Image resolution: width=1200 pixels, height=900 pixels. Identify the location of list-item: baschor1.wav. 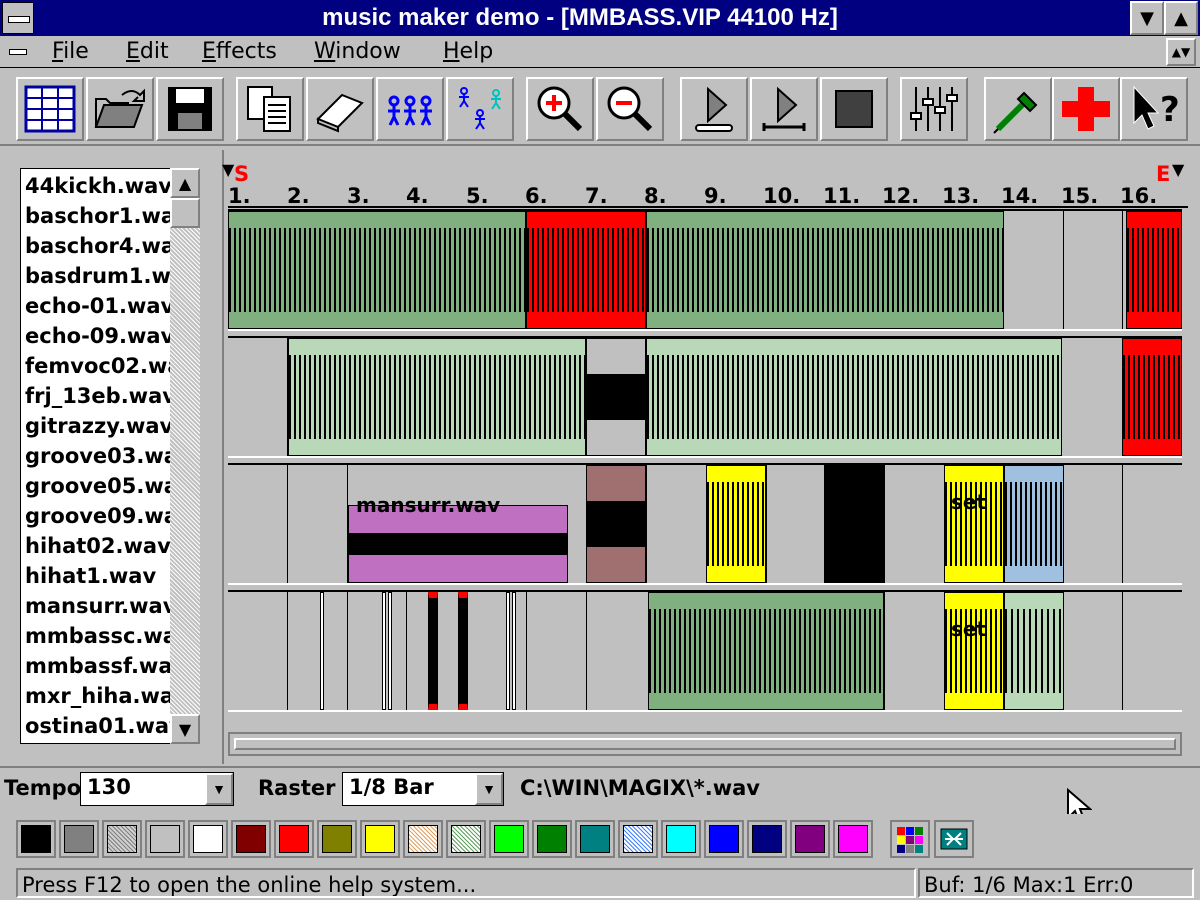
(107, 216).